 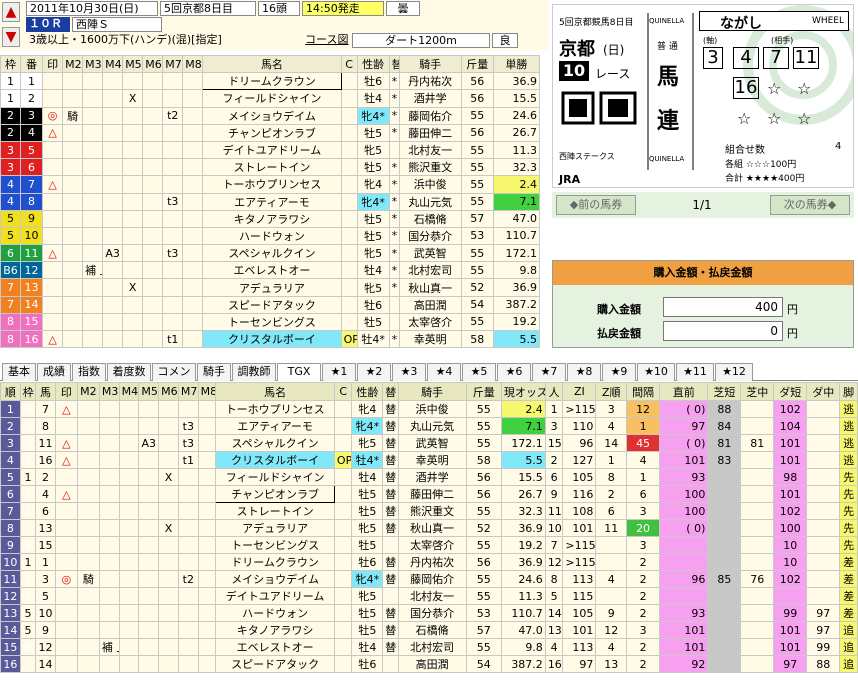 What do you see at coordinates (444, 372) in the screenshot?
I see `tab-12: ★4` at bounding box center [444, 372].